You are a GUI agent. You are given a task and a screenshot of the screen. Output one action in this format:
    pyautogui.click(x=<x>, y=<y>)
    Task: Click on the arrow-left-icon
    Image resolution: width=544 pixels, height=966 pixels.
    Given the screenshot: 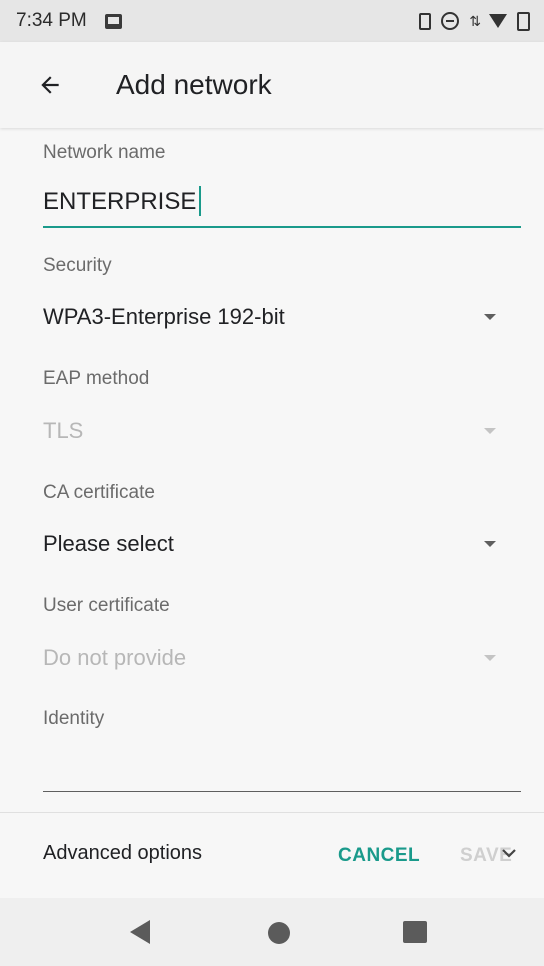 What is the action you would take?
    pyautogui.click(x=50, y=85)
    